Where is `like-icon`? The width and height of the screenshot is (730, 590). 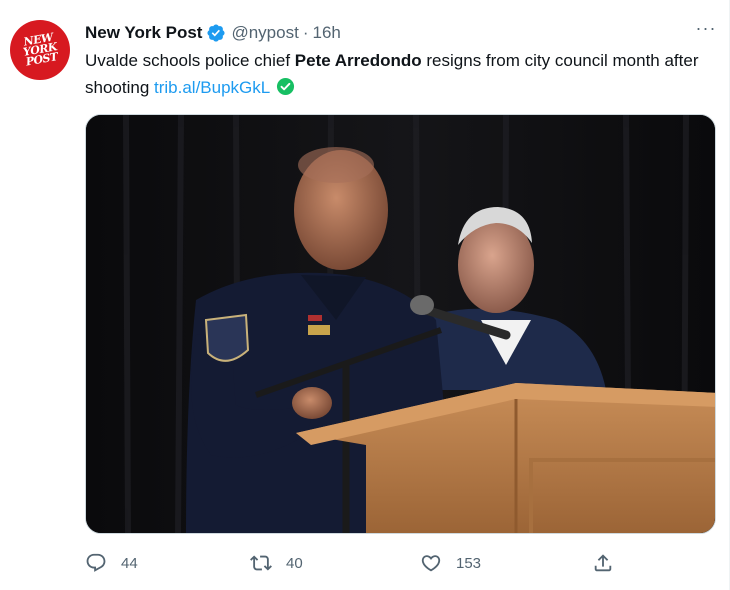 like-icon is located at coordinates (431, 563).